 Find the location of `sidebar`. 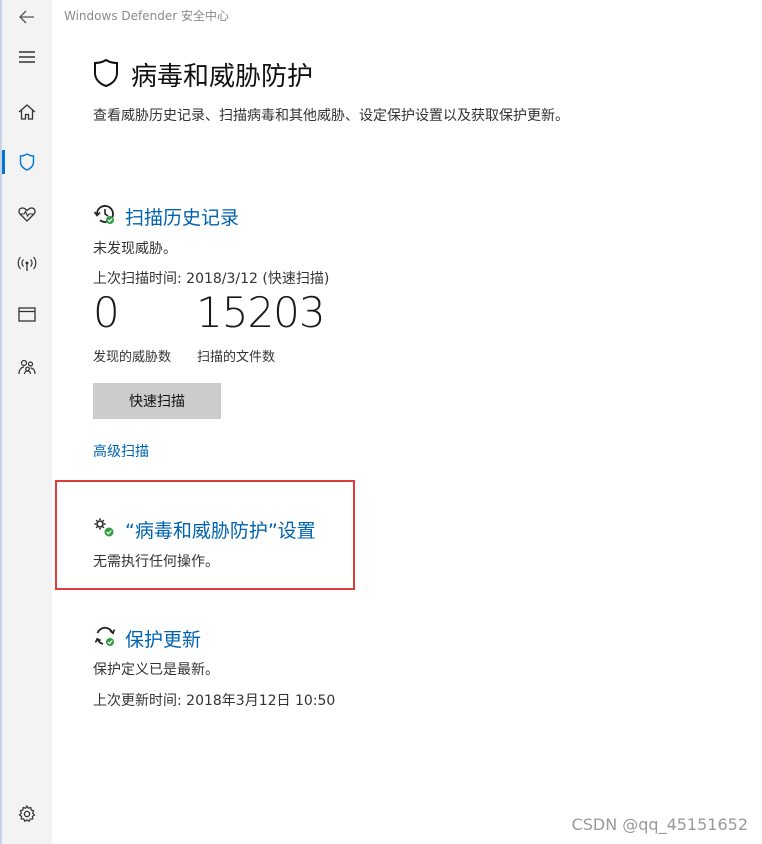

sidebar is located at coordinates (26, 422).